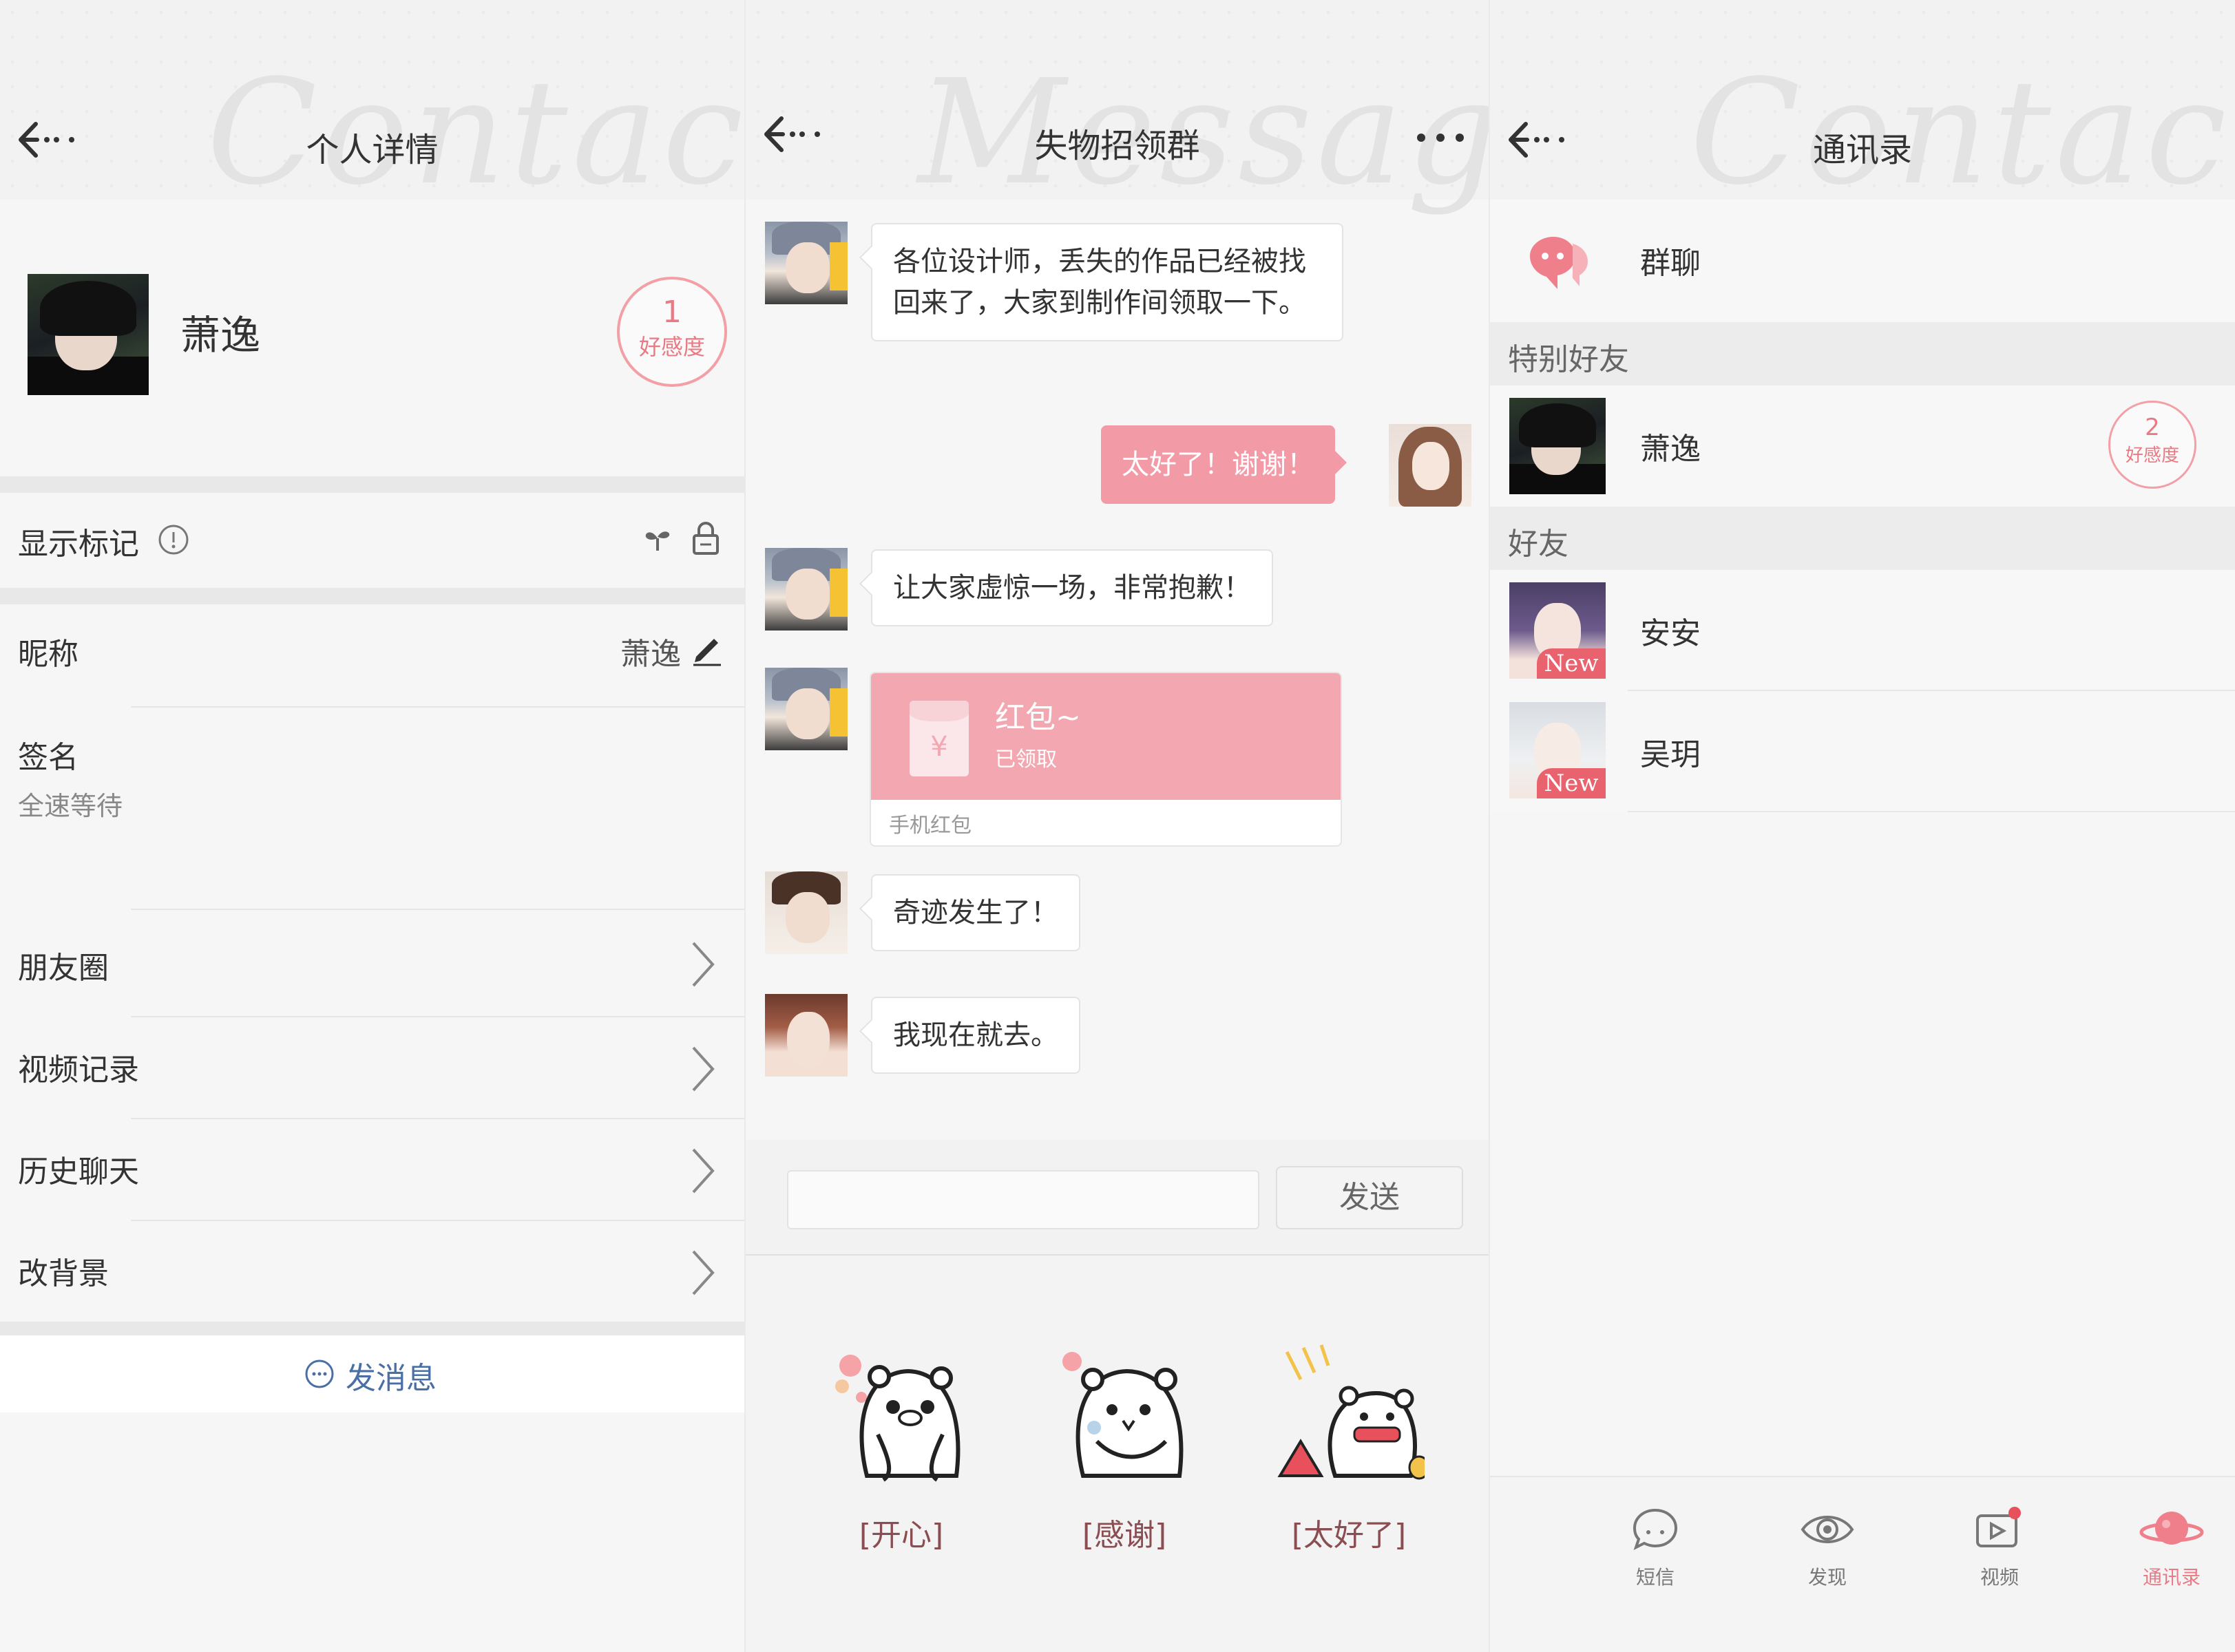 This screenshot has width=2235, height=1652. Describe the element at coordinates (1863, 539) in the screenshot. I see `section-header: 好友` at that location.